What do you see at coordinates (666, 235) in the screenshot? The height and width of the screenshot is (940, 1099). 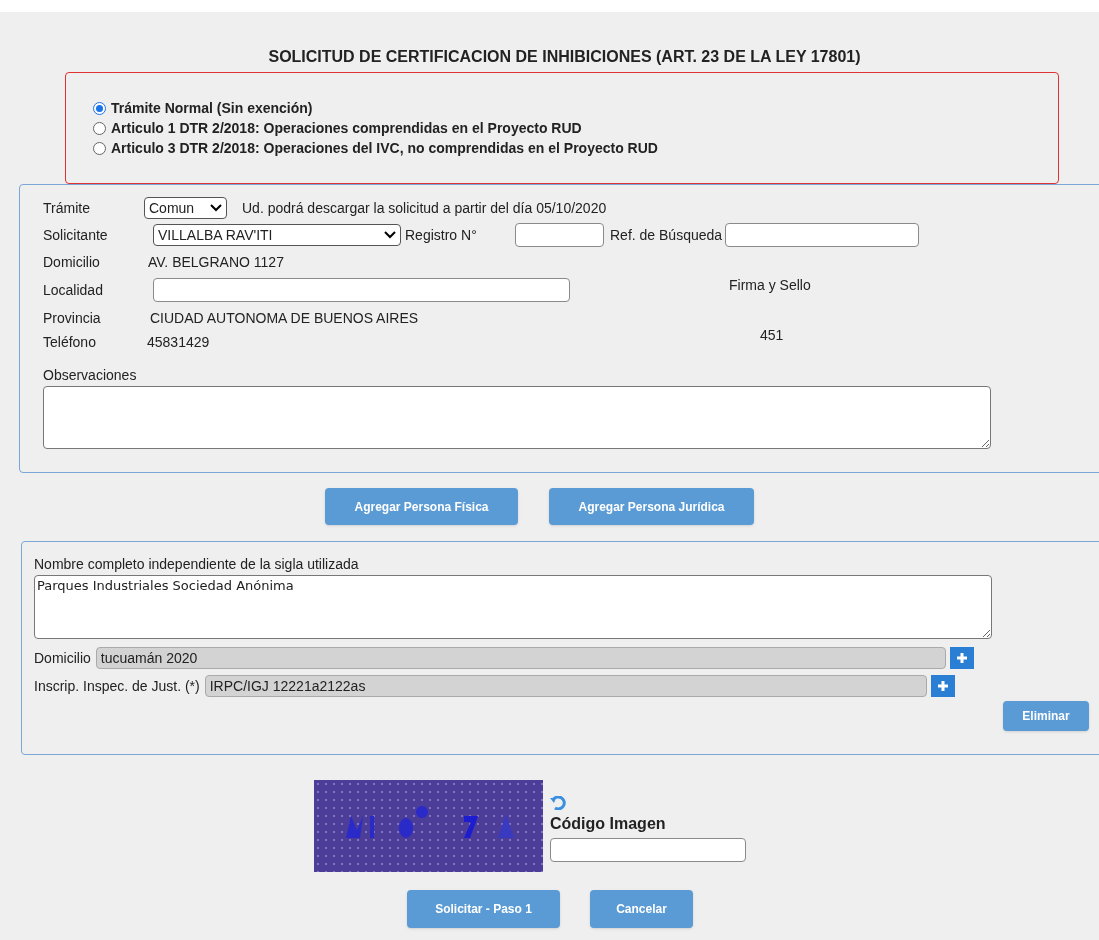 I see `field-label: Ref. de Búsqueda` at bounding box center [666, 235].